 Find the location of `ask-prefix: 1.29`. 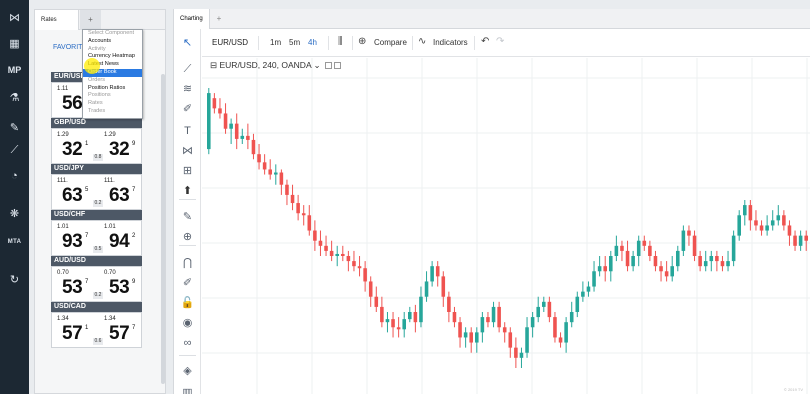

ask-prefix: 1.29 is located at coordinates (110, 135).